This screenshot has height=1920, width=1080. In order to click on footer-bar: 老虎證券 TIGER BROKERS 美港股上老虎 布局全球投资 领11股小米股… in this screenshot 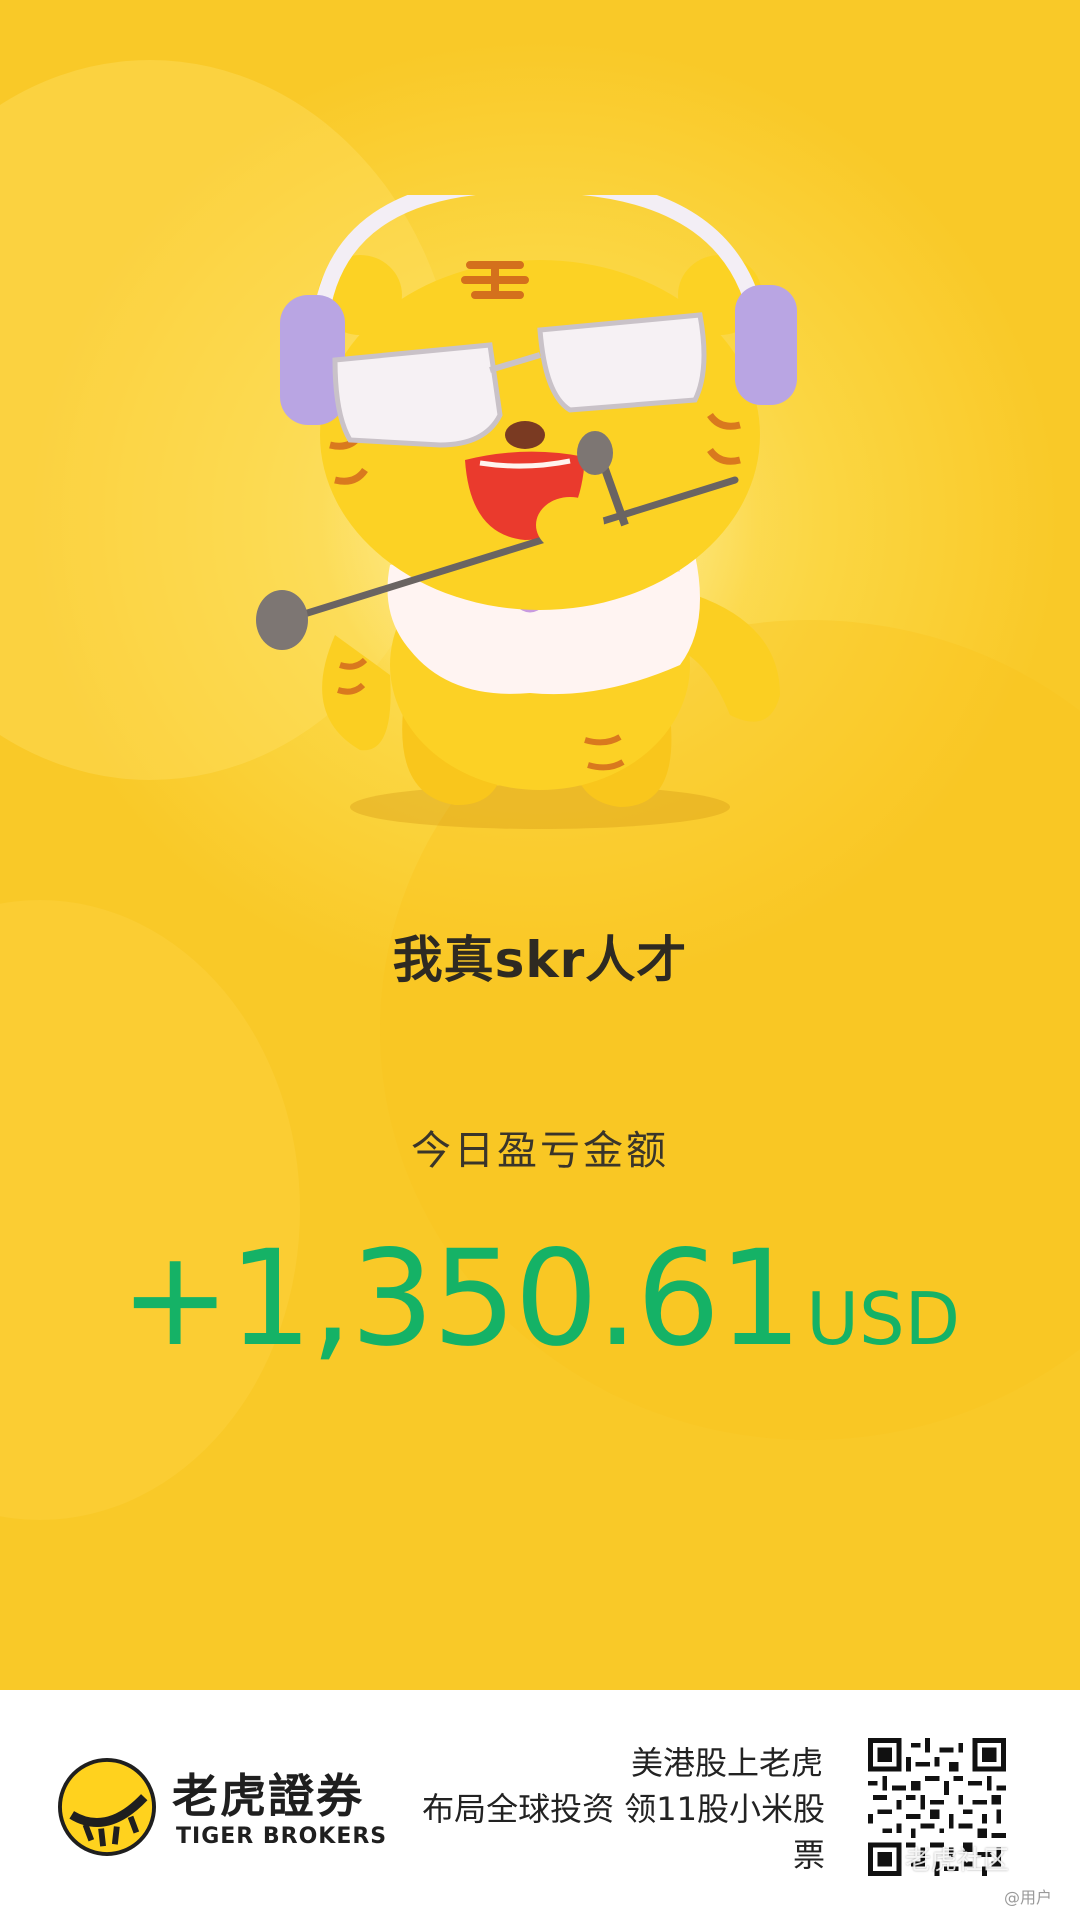, I will do `click(540, 1805)`.